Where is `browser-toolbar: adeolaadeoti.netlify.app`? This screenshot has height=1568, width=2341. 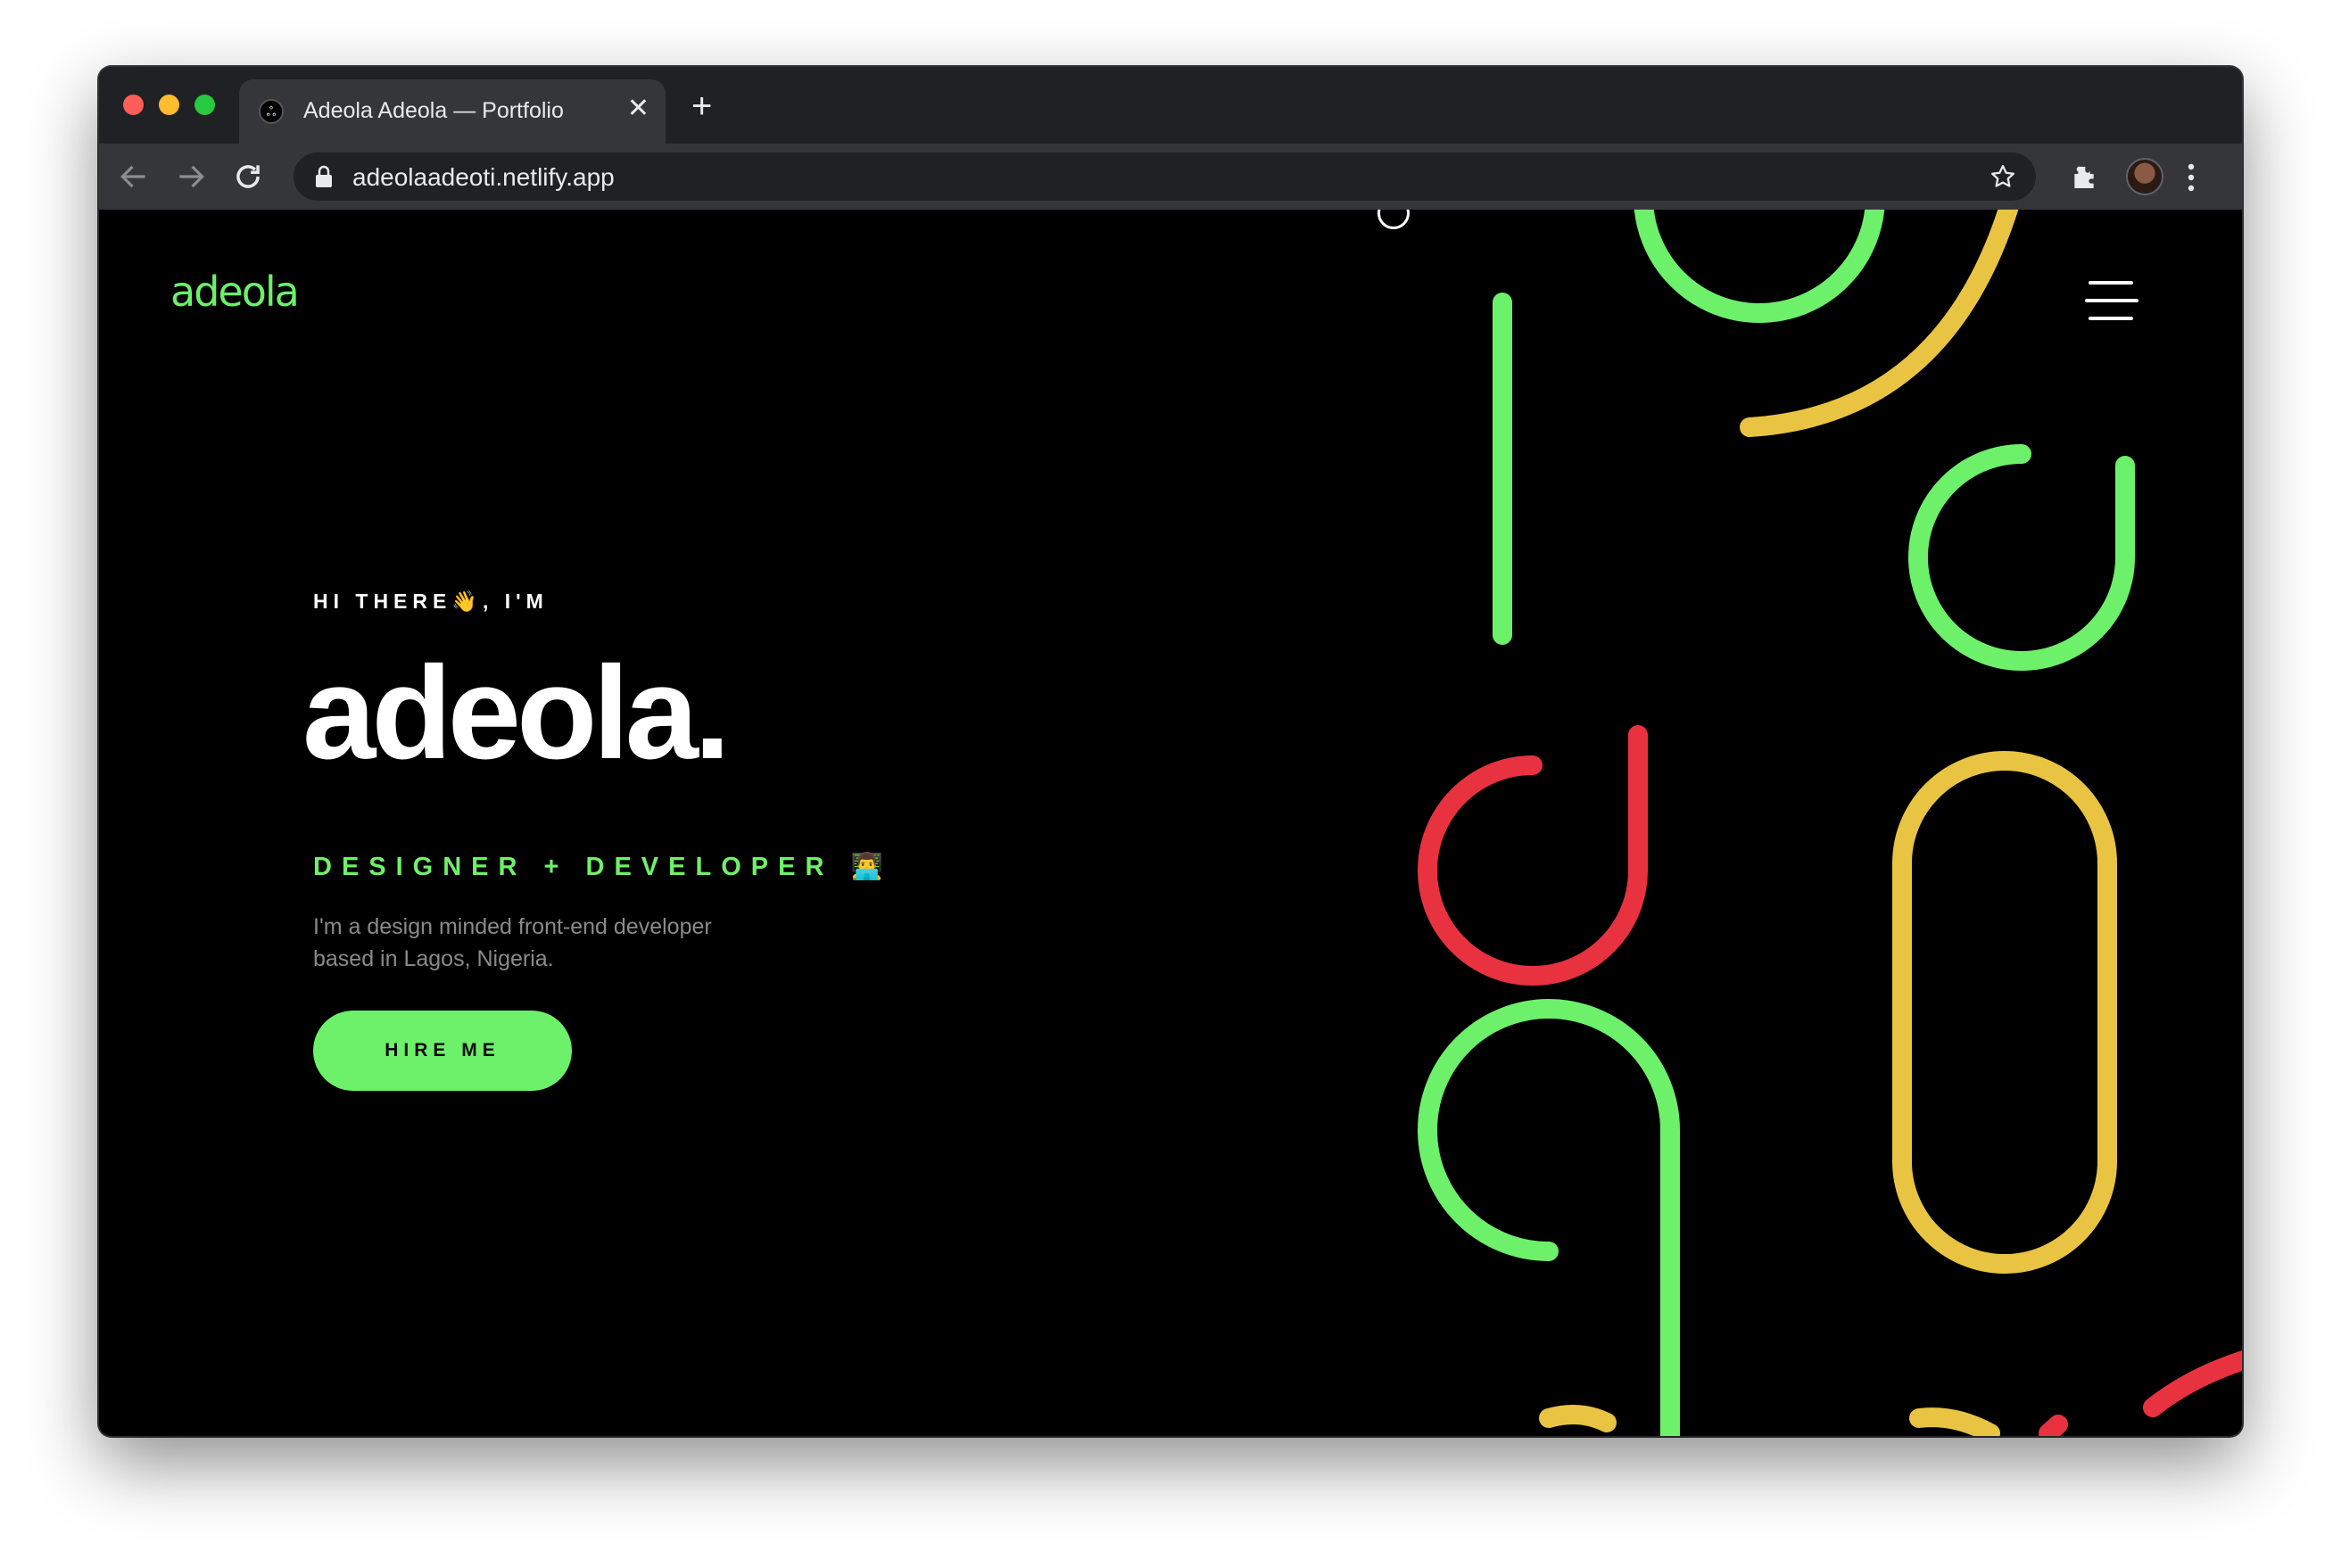 browser-toolbar: adeolaadeoti.netlify.app is located at coordinates (1170, 177).